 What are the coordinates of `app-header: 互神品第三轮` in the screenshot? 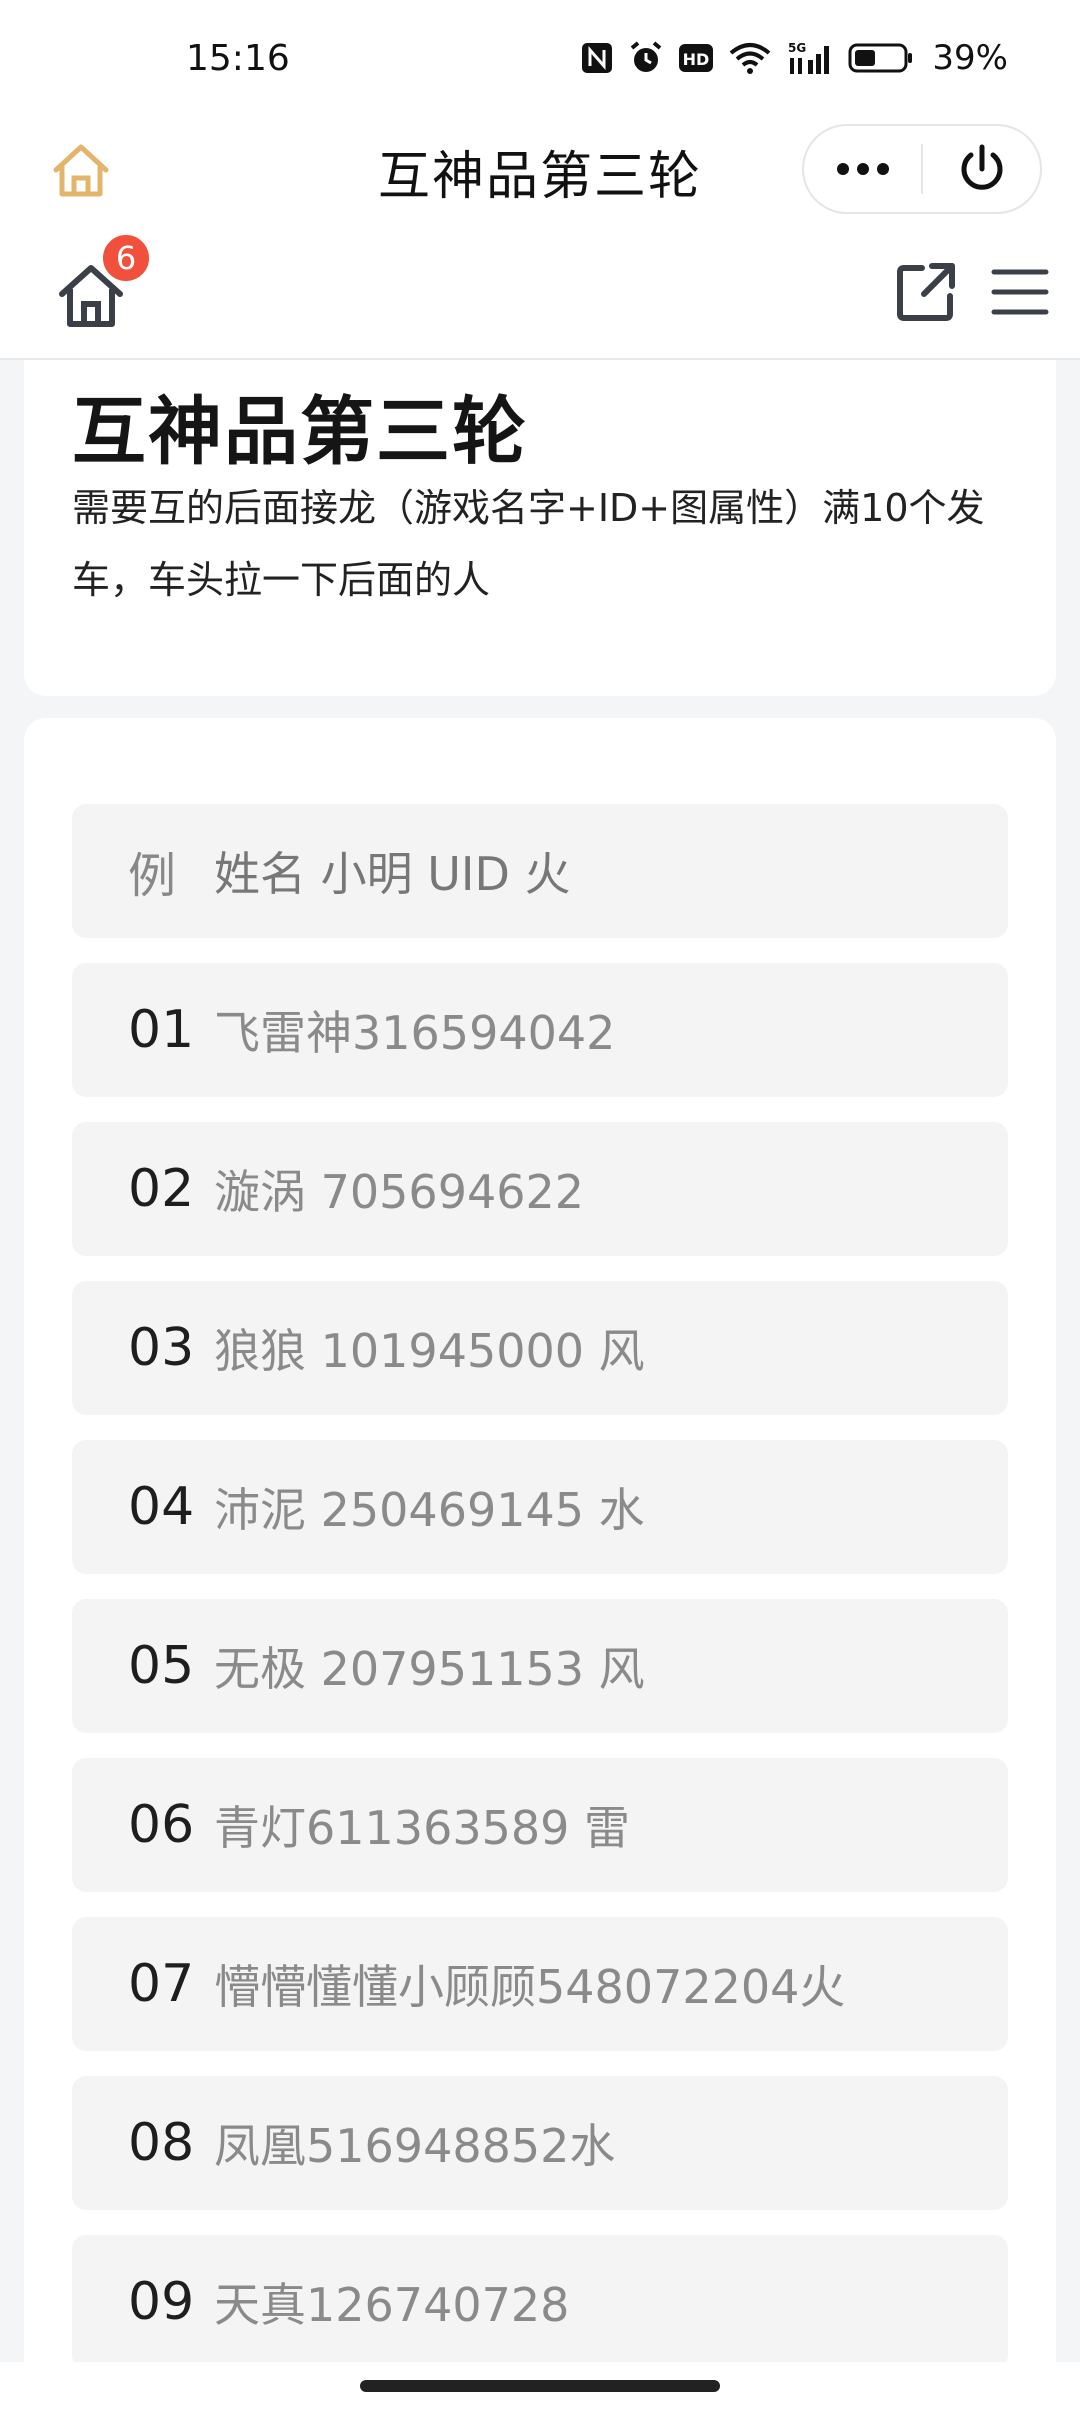 It's located at (540, 176).